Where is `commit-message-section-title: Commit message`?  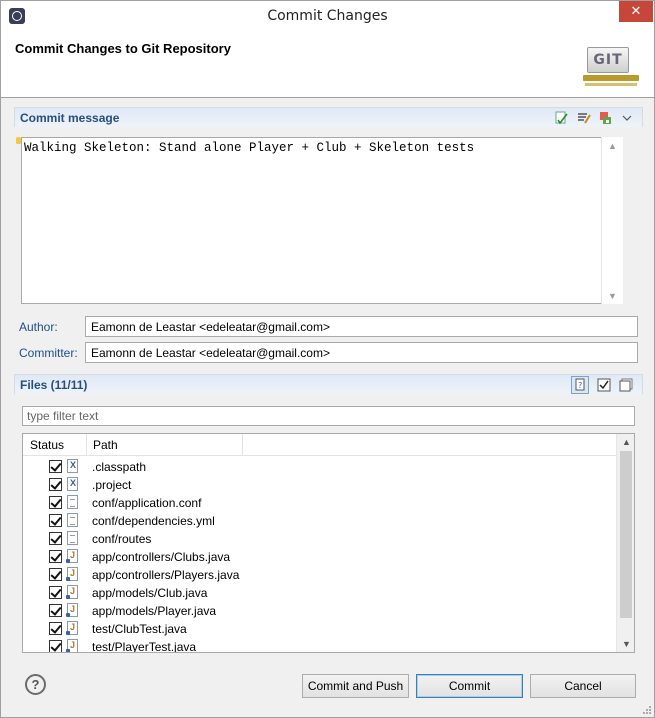
commit-message-section-title: Commit message is located at coordinates (70, 118).